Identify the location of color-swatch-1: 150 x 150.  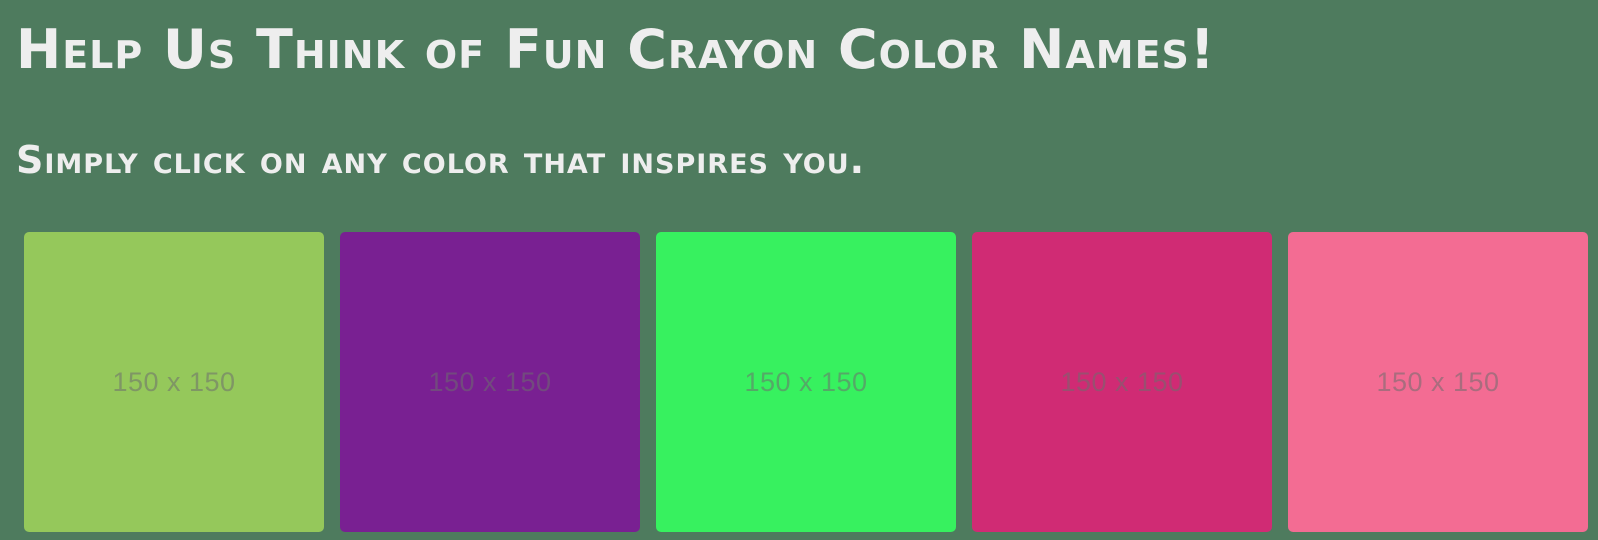
(174, 382).